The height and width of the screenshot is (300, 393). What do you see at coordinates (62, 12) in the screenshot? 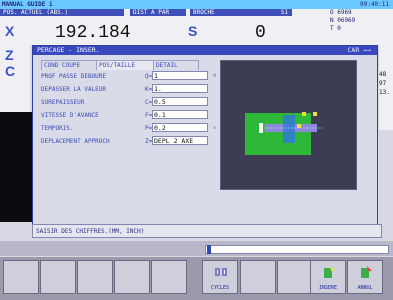
I see `position-header: POS. ACTUEL (ABS.)` at bounding box center [62, 12].